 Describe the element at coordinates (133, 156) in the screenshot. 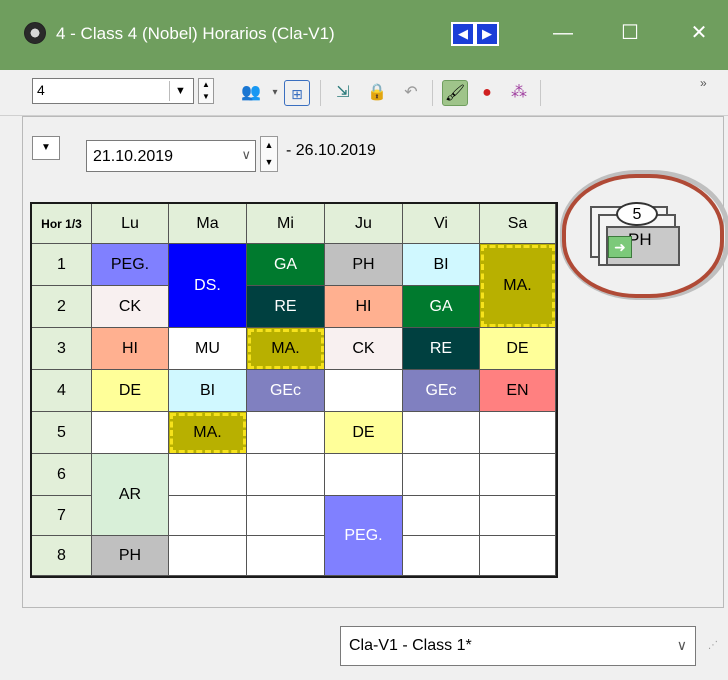

I see `start-date-value: 21.10.2019` at that location.